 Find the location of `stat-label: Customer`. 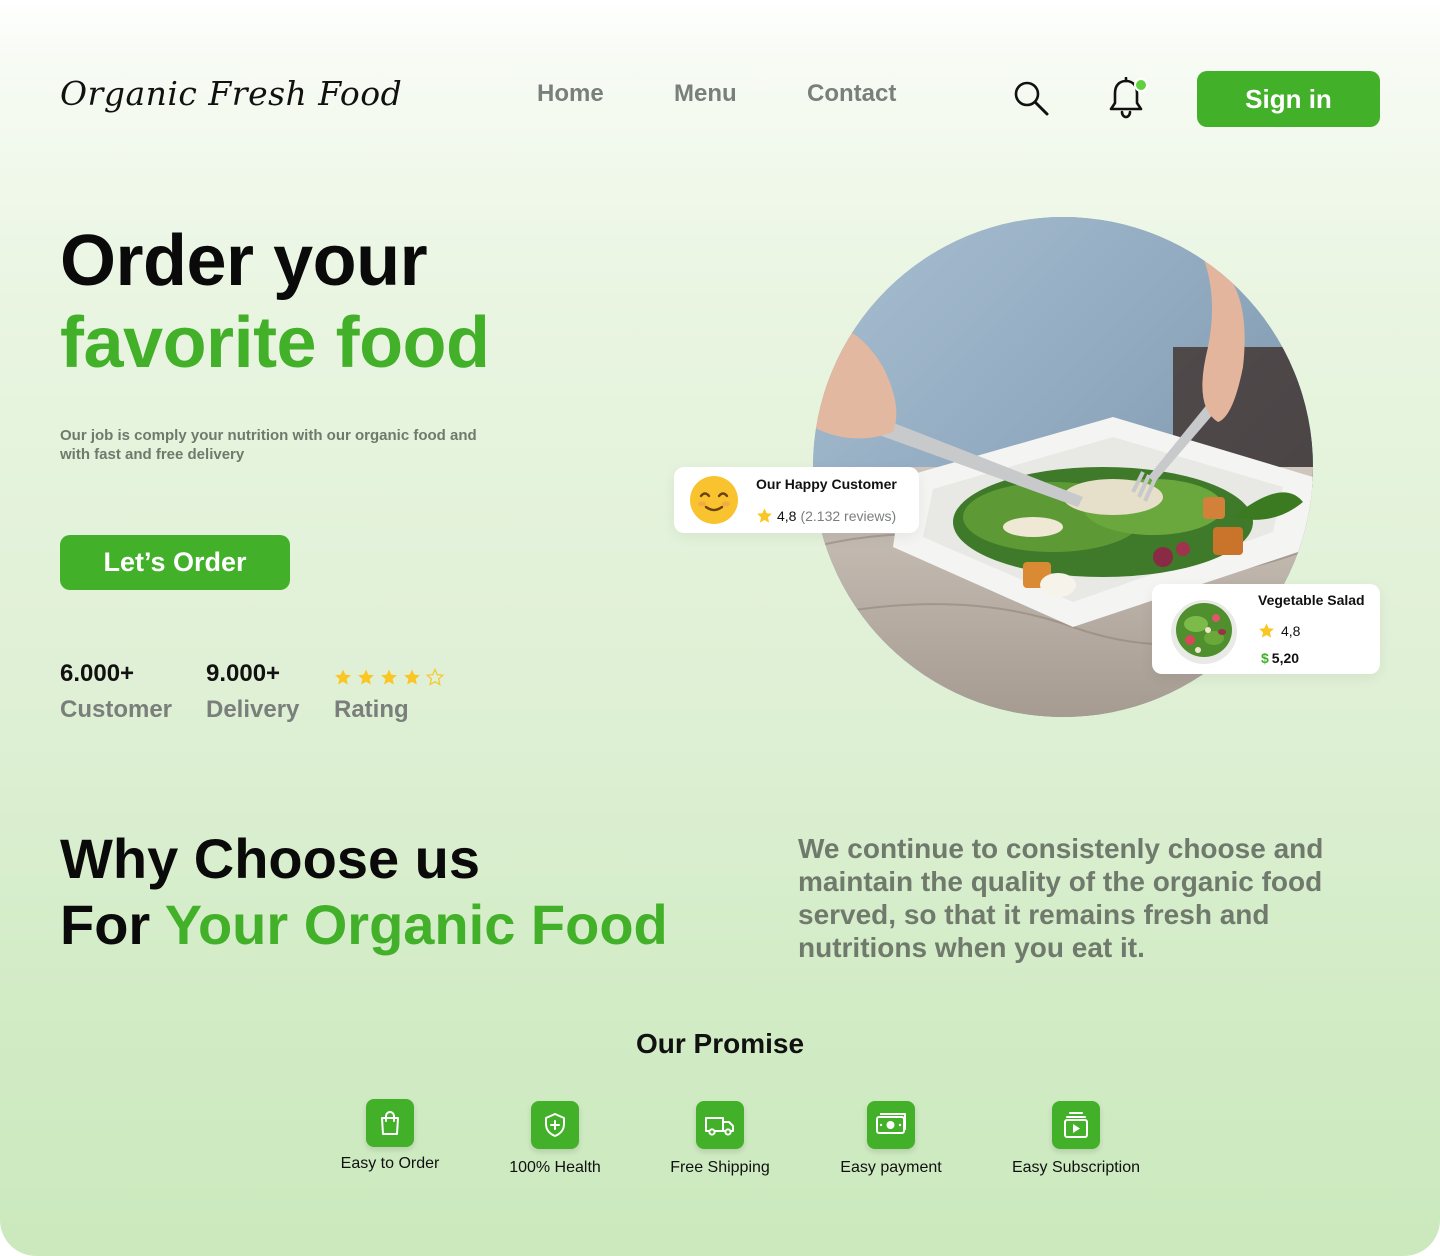

stat-label: Customer is located at coordinates (116, 709).